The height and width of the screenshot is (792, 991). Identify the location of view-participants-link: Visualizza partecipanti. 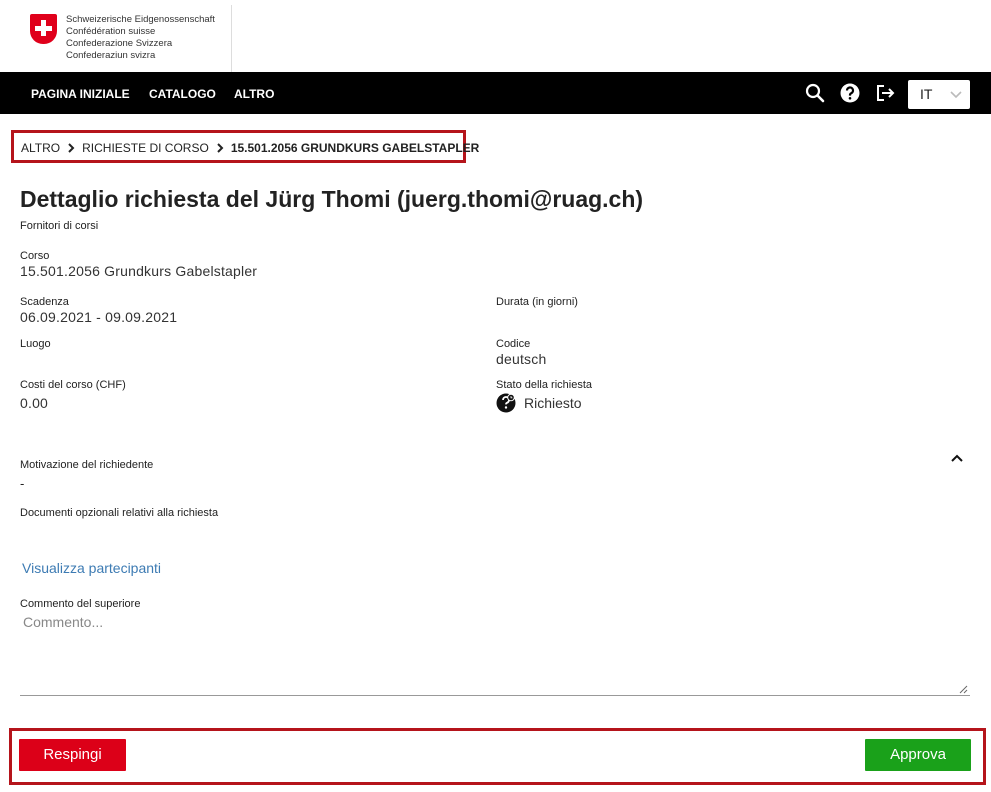
(91, 568).